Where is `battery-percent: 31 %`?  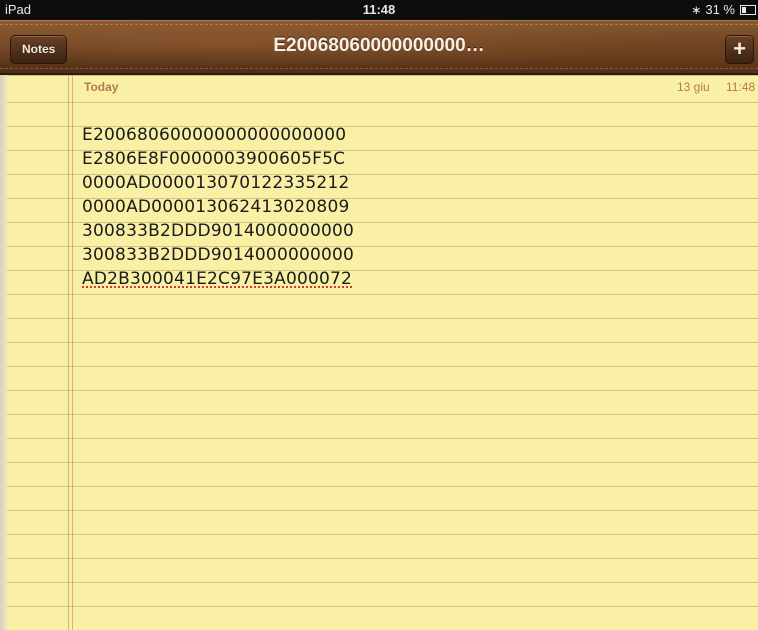
battery-percent: 31 % is located at coordinates (720, 9).